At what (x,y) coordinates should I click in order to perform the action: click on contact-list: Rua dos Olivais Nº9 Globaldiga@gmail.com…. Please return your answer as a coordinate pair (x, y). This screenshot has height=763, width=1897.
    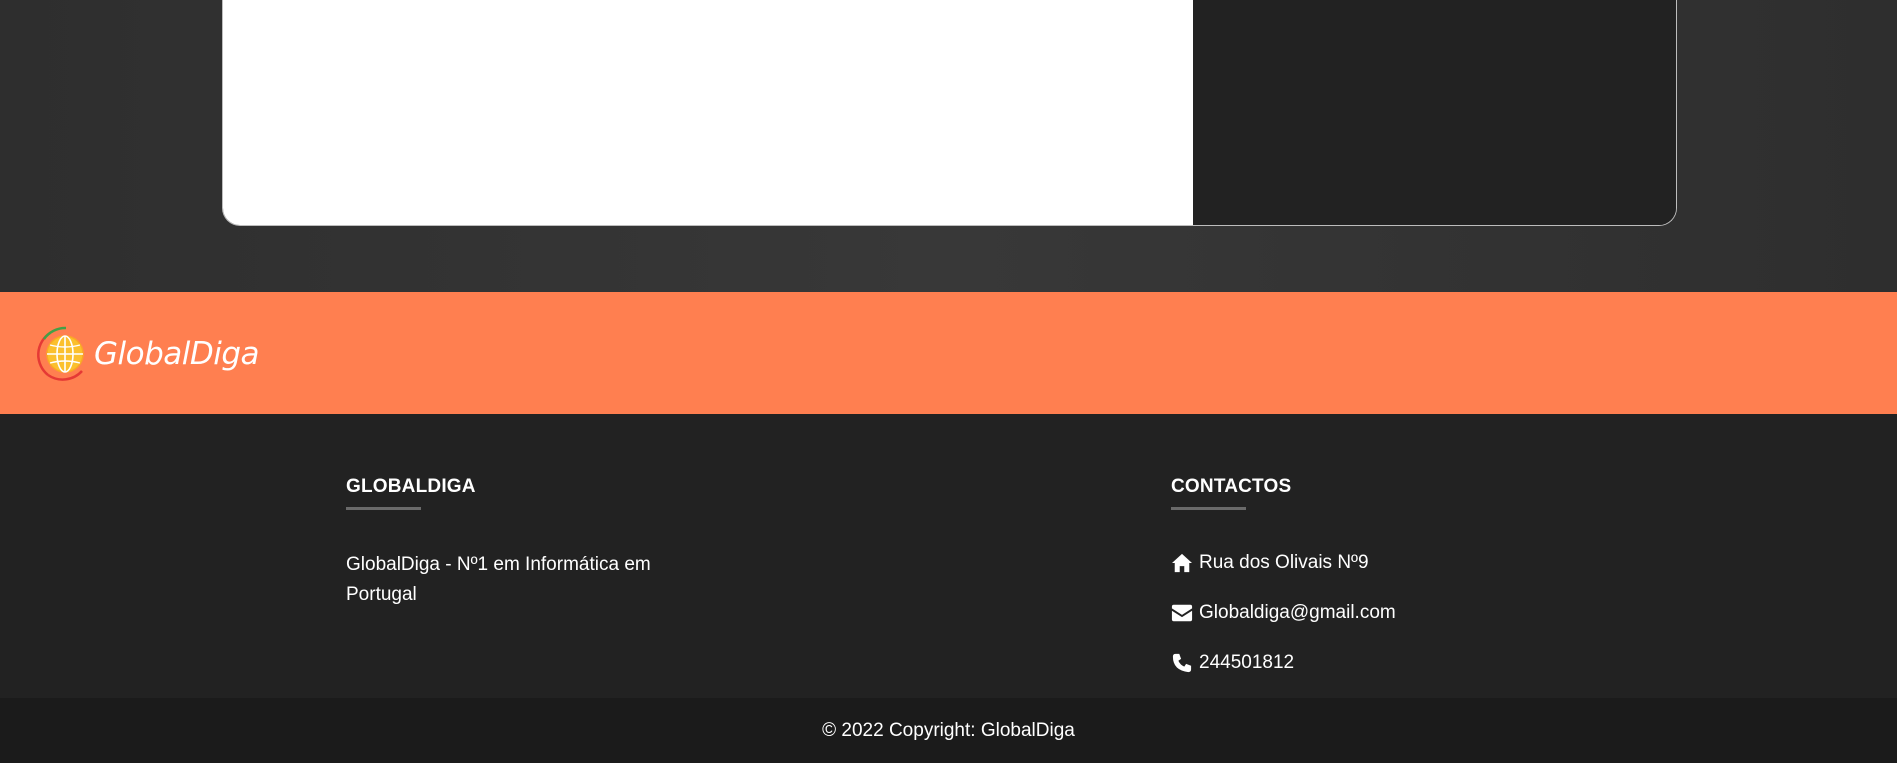
    Looking at the image, I should click on (1371, 613).